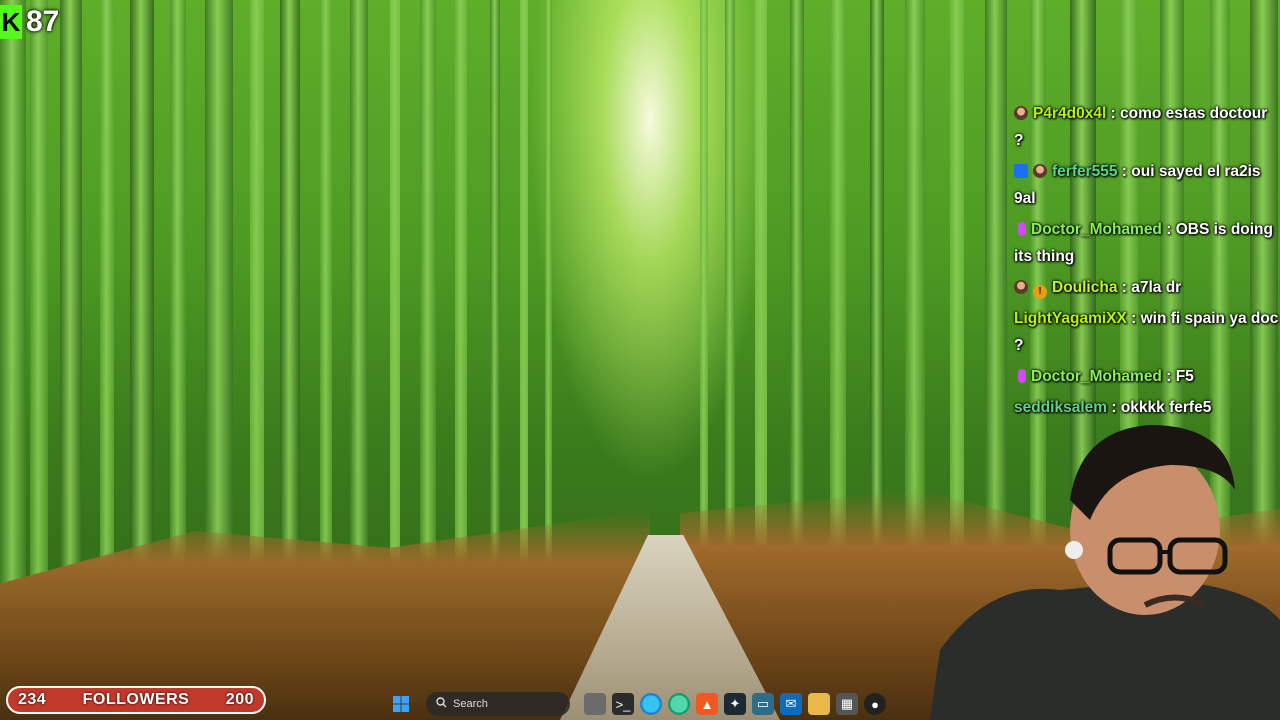 The height and width of the screenshot is (720, 1280). What do you see at coordinates (1061, 407) in the screenshot?
I see `chat-username: seddiksalem` at bounding box center [1061, 407].